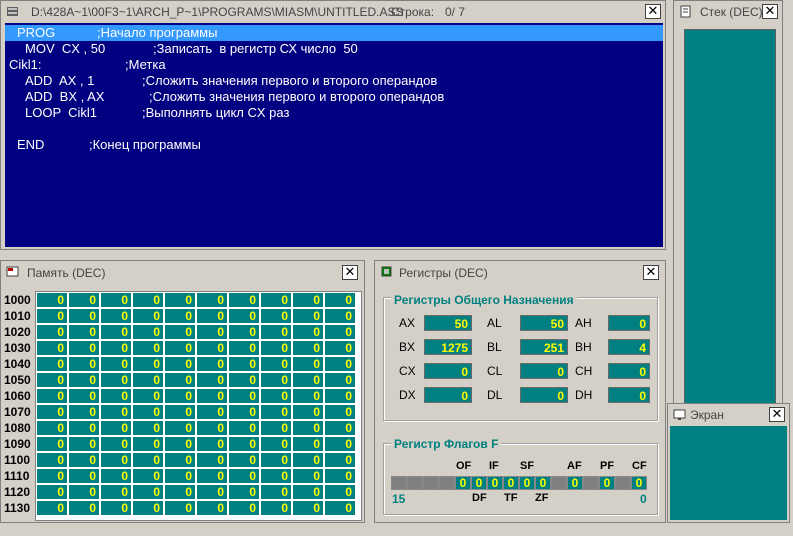 The height and width of the screenshot is (536, 793). Describe the element at coordinates (448, 347) in the screenshot. I see `register-value: 1275` at that location.